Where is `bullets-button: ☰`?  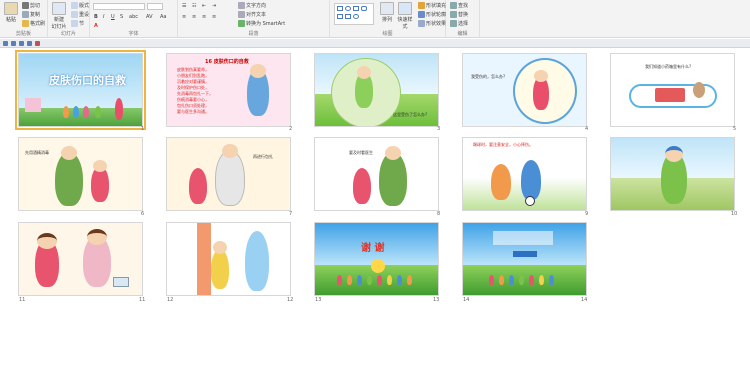 bullets-button: ☰ is located at coordinates (184, 6).